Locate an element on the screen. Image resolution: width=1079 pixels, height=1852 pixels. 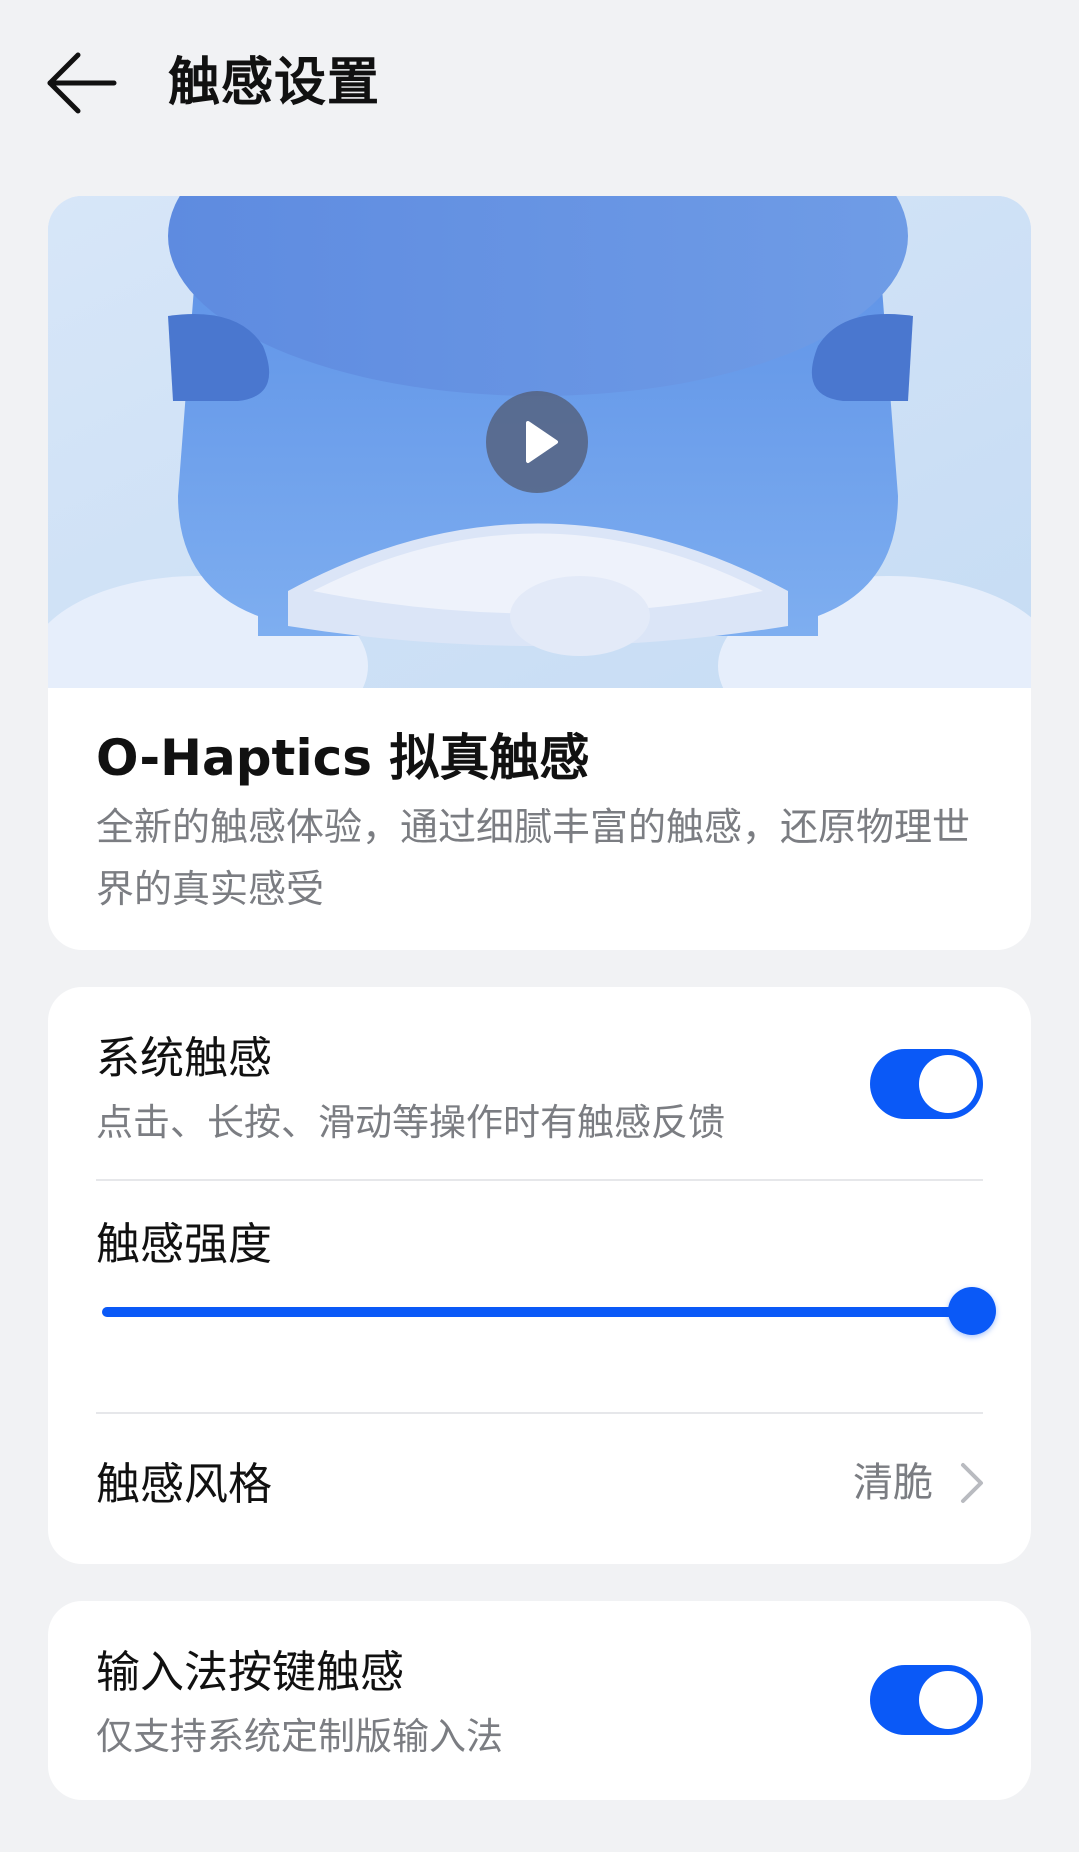
ime-haptics-toggle is located at coordinates (926, 1700).